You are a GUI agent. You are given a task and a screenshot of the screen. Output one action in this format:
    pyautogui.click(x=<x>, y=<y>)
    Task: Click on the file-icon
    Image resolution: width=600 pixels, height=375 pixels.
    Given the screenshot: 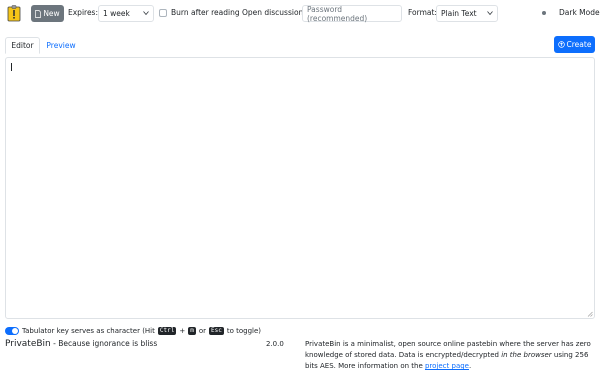 What is the action you would take?
    pyautogui.click(x=38, y=13)
    